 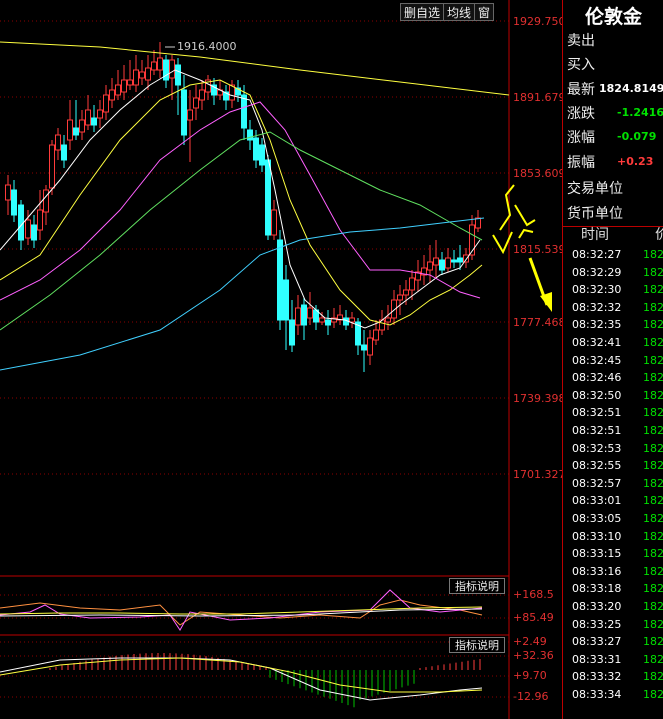 What do you see at coordinates (484, 12) in the screenshot?
I see `window-button: 窗` at bounding box center [484, 12].